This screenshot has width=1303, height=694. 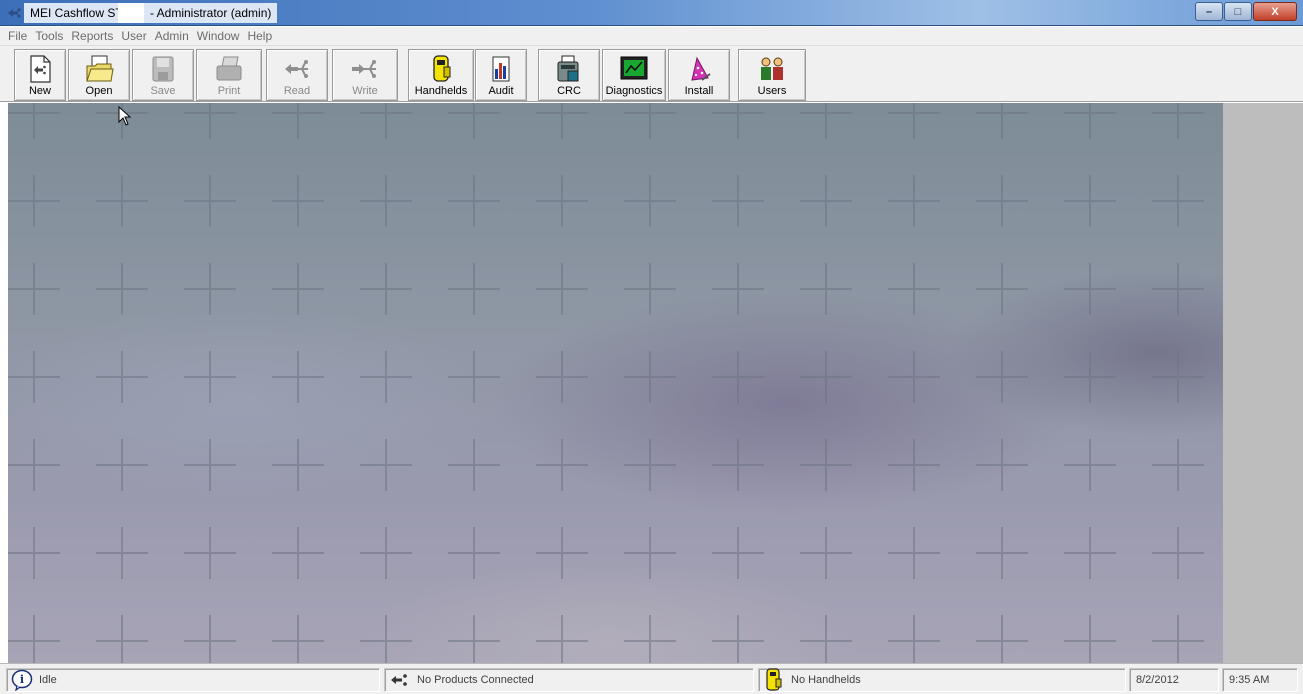 What do you see at coordinates (942, 680) in the screenshot?
I see `status-handhelds-panel: No Handhelds` at bounding box center [942, 680].